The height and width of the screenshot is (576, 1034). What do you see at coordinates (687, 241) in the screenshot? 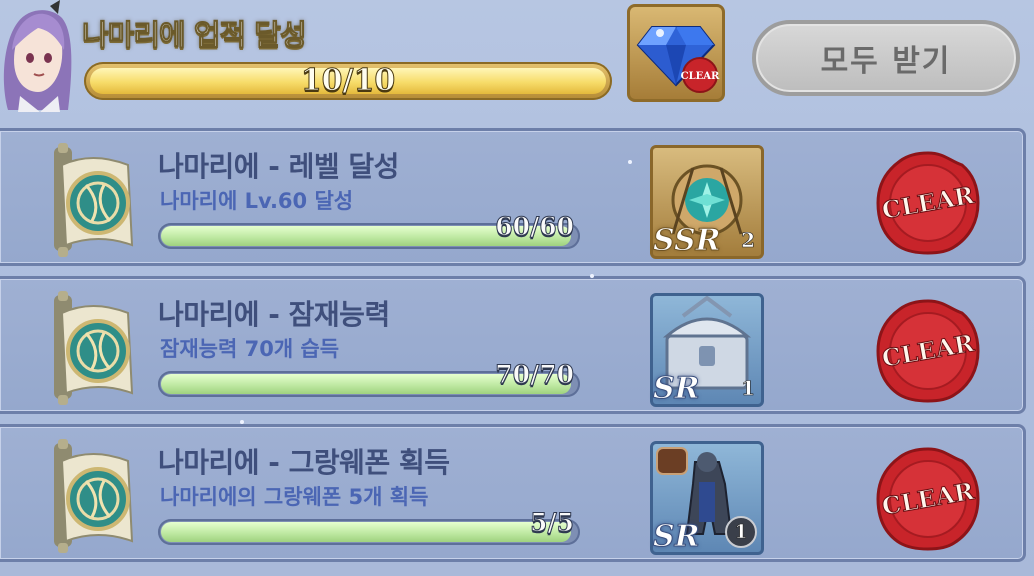
I see `reward-rarity: SSR` at bounding box center [687, 241].